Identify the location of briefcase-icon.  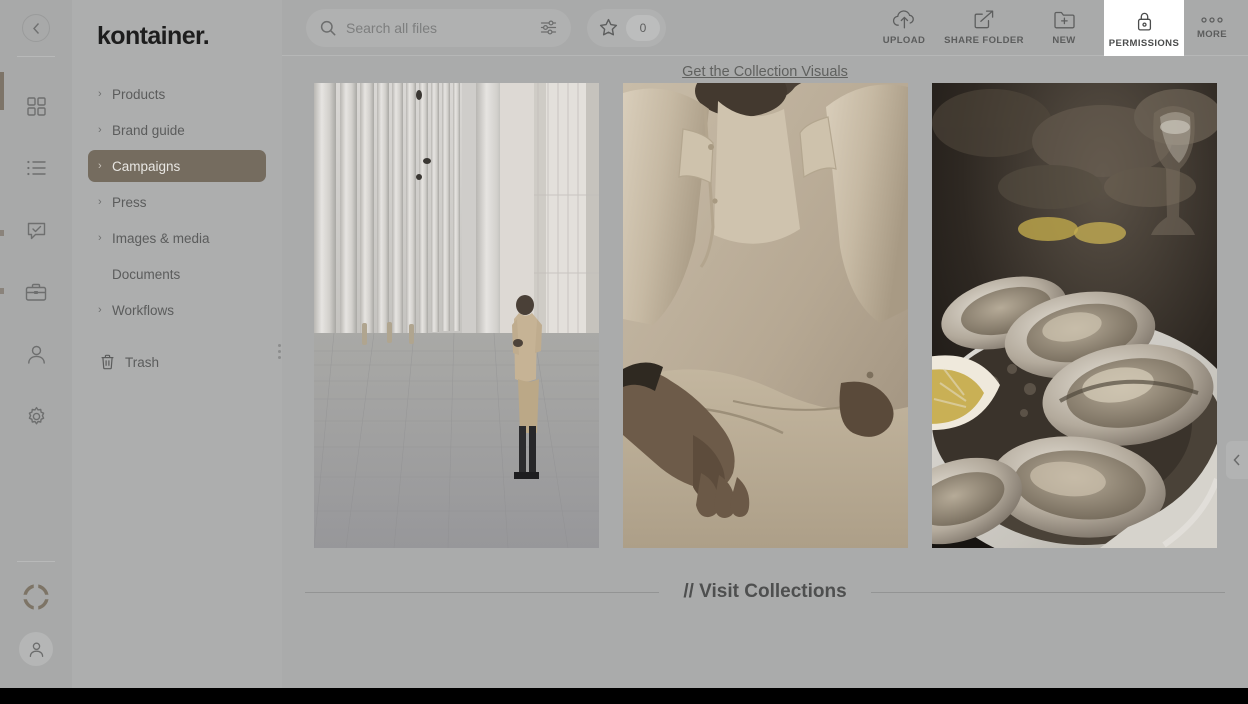
(36, 292).